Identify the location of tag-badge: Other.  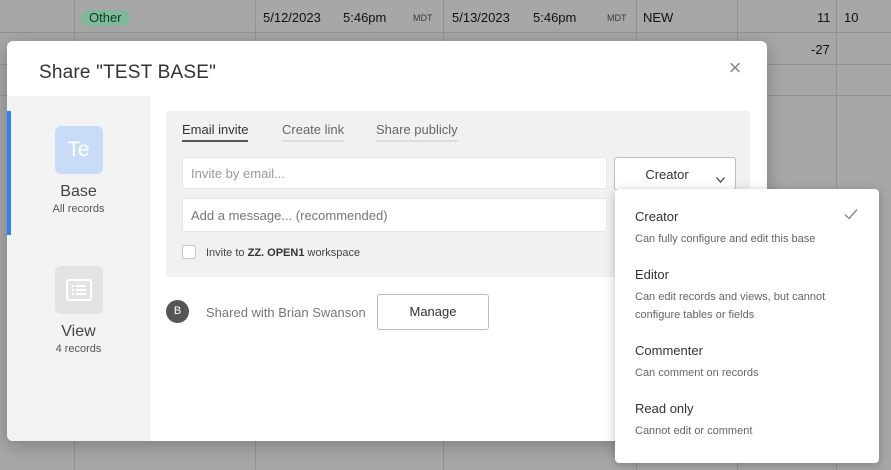
(105, 18).